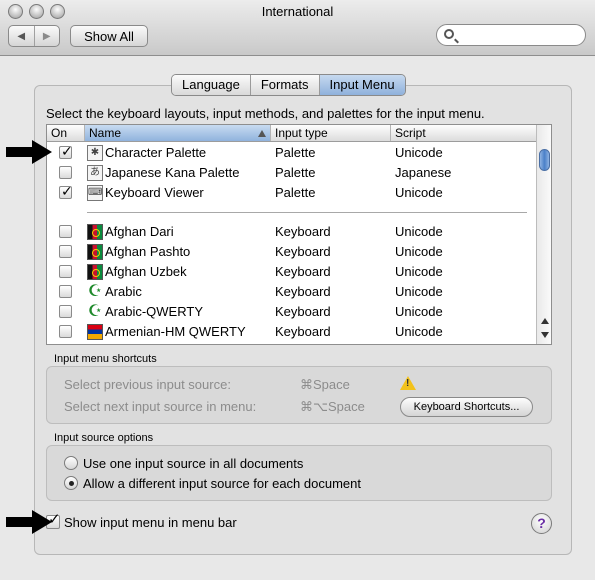 The image size is (595, 580). What do you see at coordinates (146, 271) in the screenshot?
I see `row-name: Afghan Uzbek` at bounding box center [146, 271].